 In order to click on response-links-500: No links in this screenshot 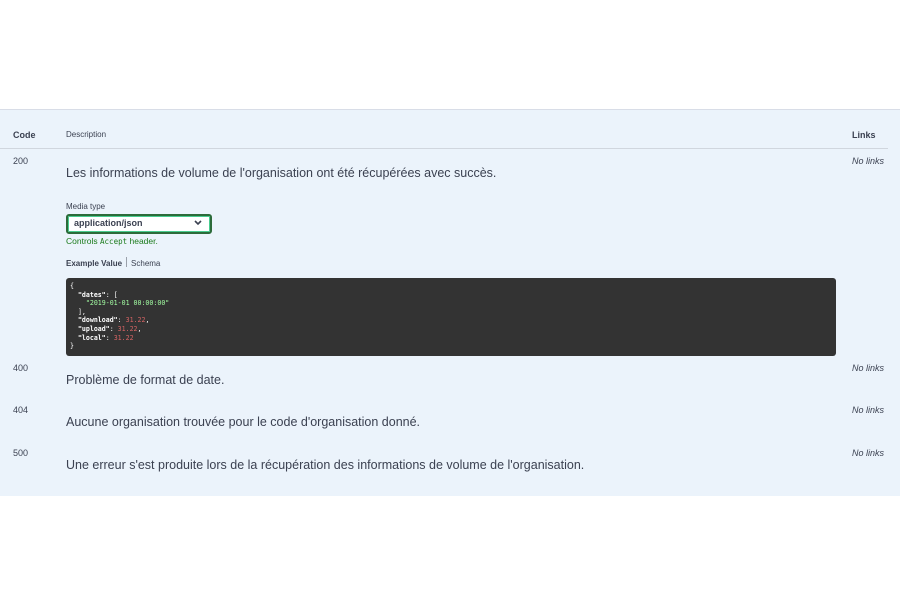, I will do `click(868, 453)`.